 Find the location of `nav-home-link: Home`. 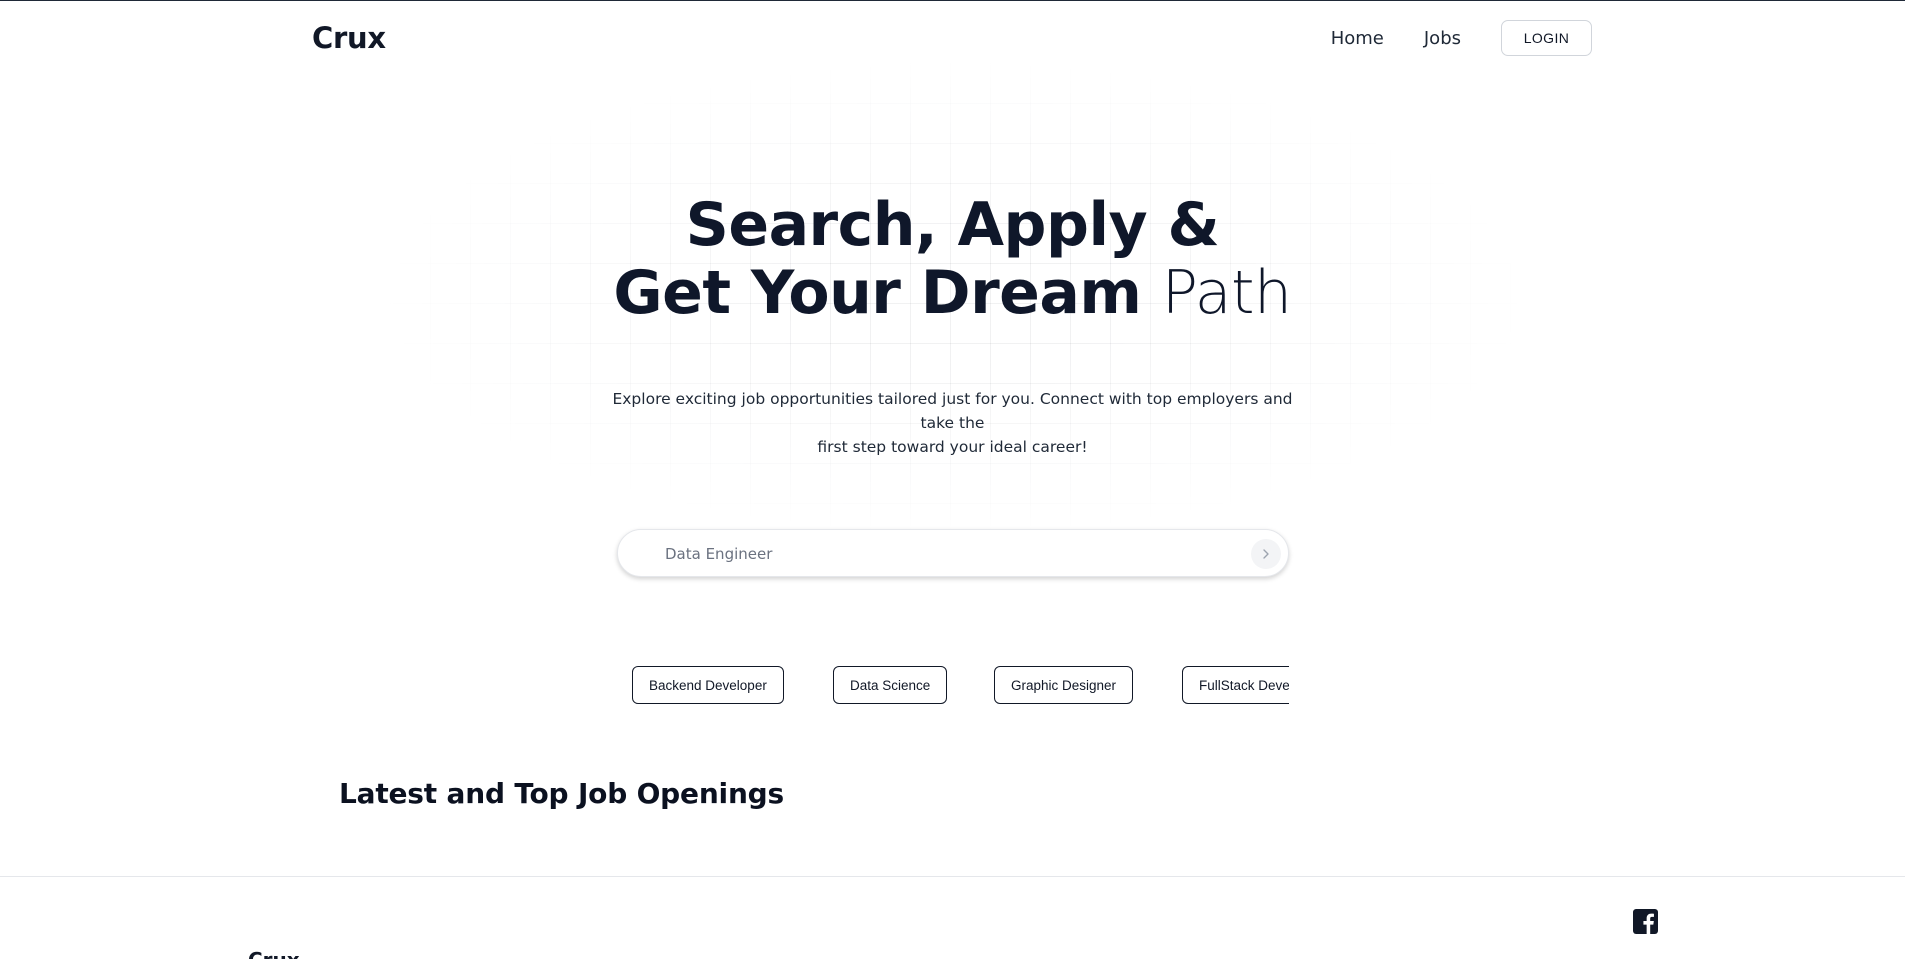

nav-home-link: Home is located at coordinates (1357, 38).